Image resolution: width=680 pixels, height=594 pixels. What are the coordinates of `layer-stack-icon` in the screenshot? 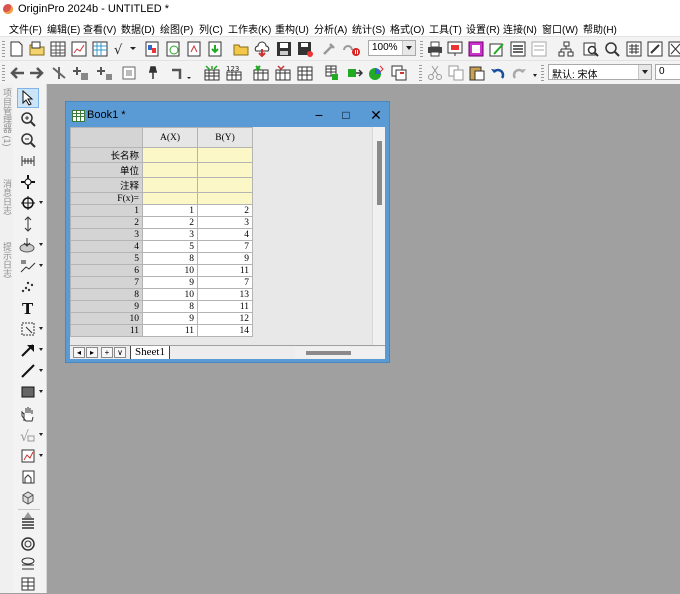 It's located at (28, 564).